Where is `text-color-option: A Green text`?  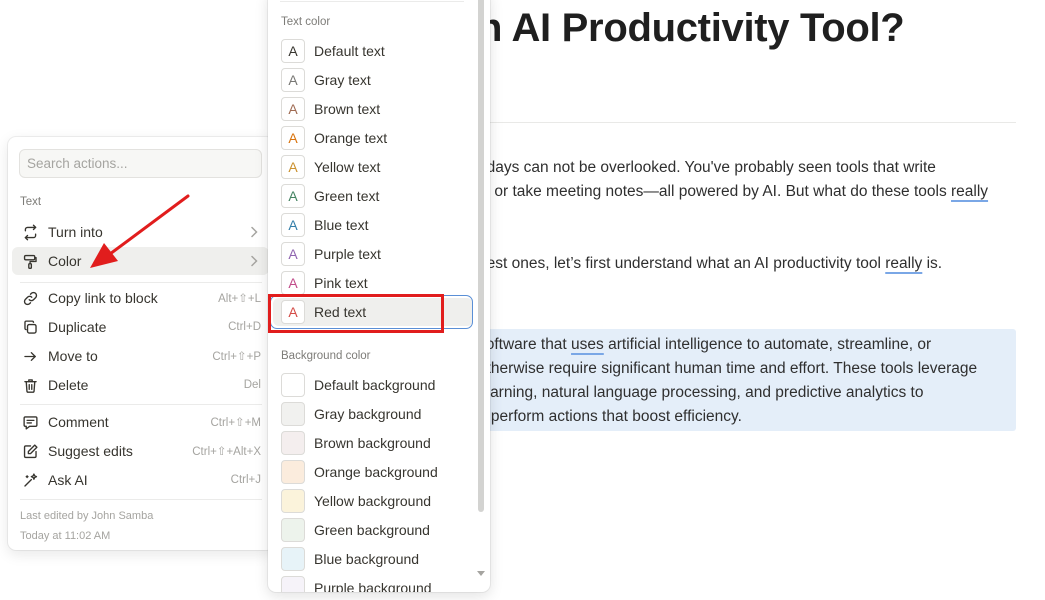
text-color-option: A Green text is located at coordinates (373, 196).